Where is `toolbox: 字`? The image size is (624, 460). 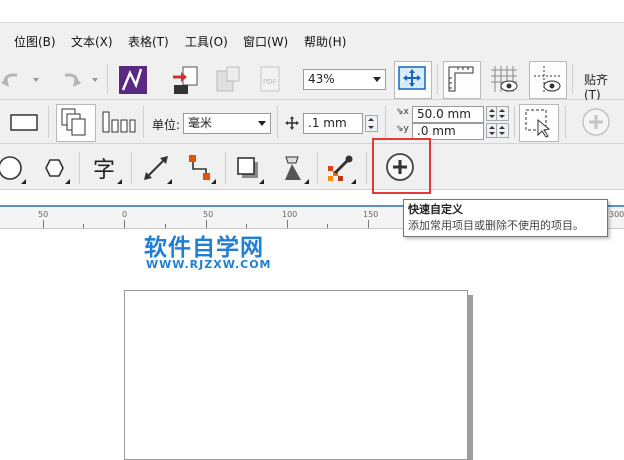 toolbox: 字 is located at coordinates (312, 167).